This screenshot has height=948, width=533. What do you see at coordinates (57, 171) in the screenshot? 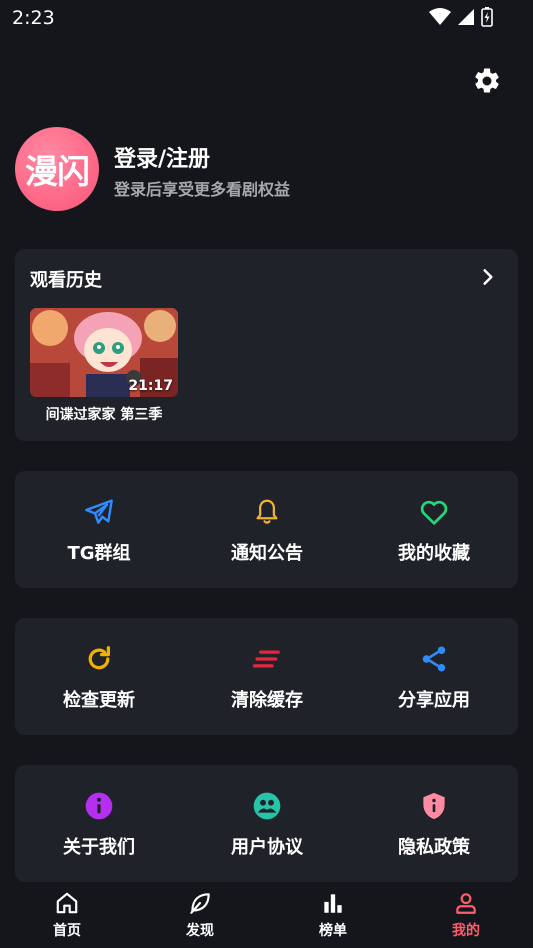
I see `avatar-text: 漫闪` at bounding box center [57, 171].